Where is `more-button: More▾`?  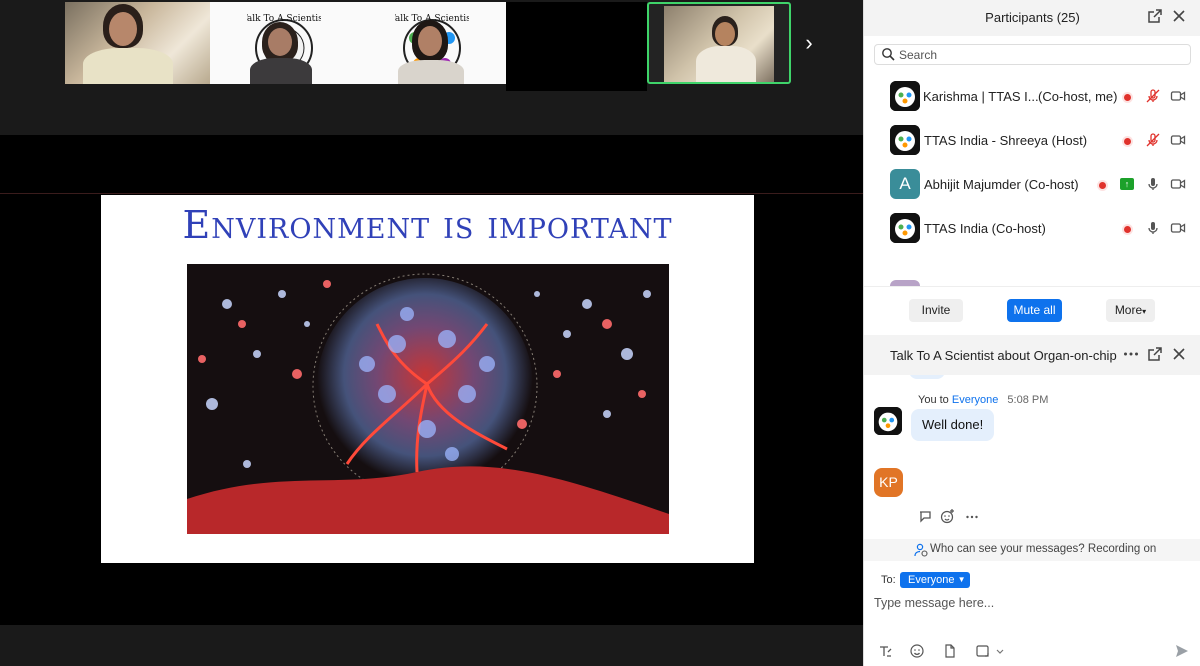 more-button: More▾ is located at coordinates (1130, 310).